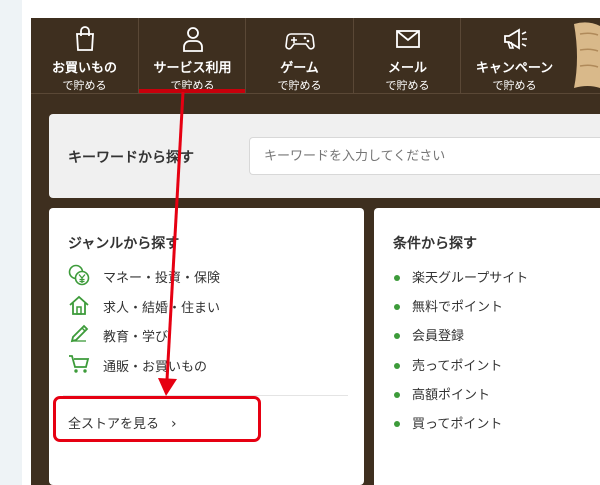  Describe the element at coordinates (424, 156) in the screenshot. I see `keyword-search-input` at that location.